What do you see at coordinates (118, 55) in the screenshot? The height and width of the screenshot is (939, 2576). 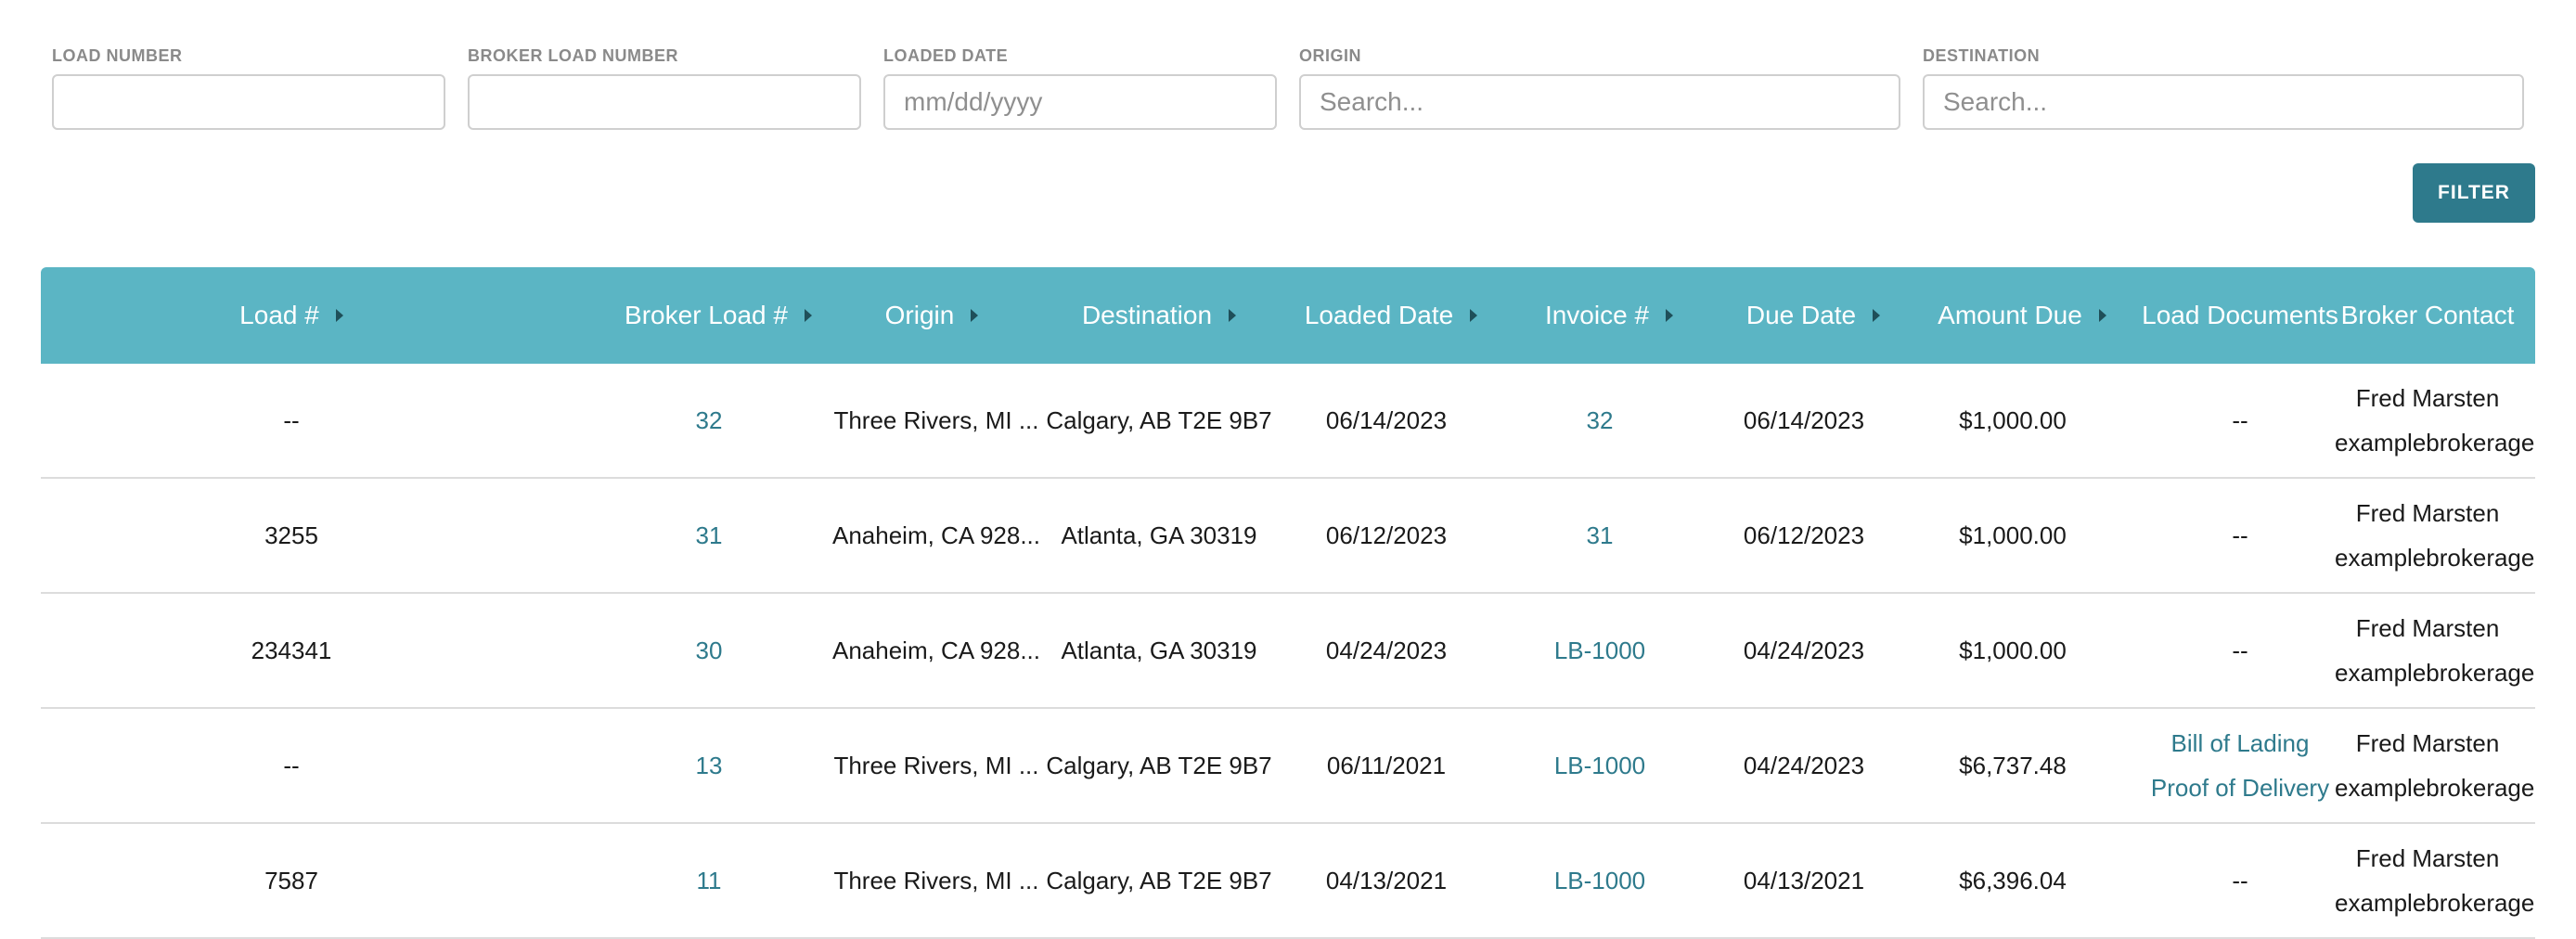 I see `load-number-label: LOAD NUMBER` at bounding box center [118, 55].